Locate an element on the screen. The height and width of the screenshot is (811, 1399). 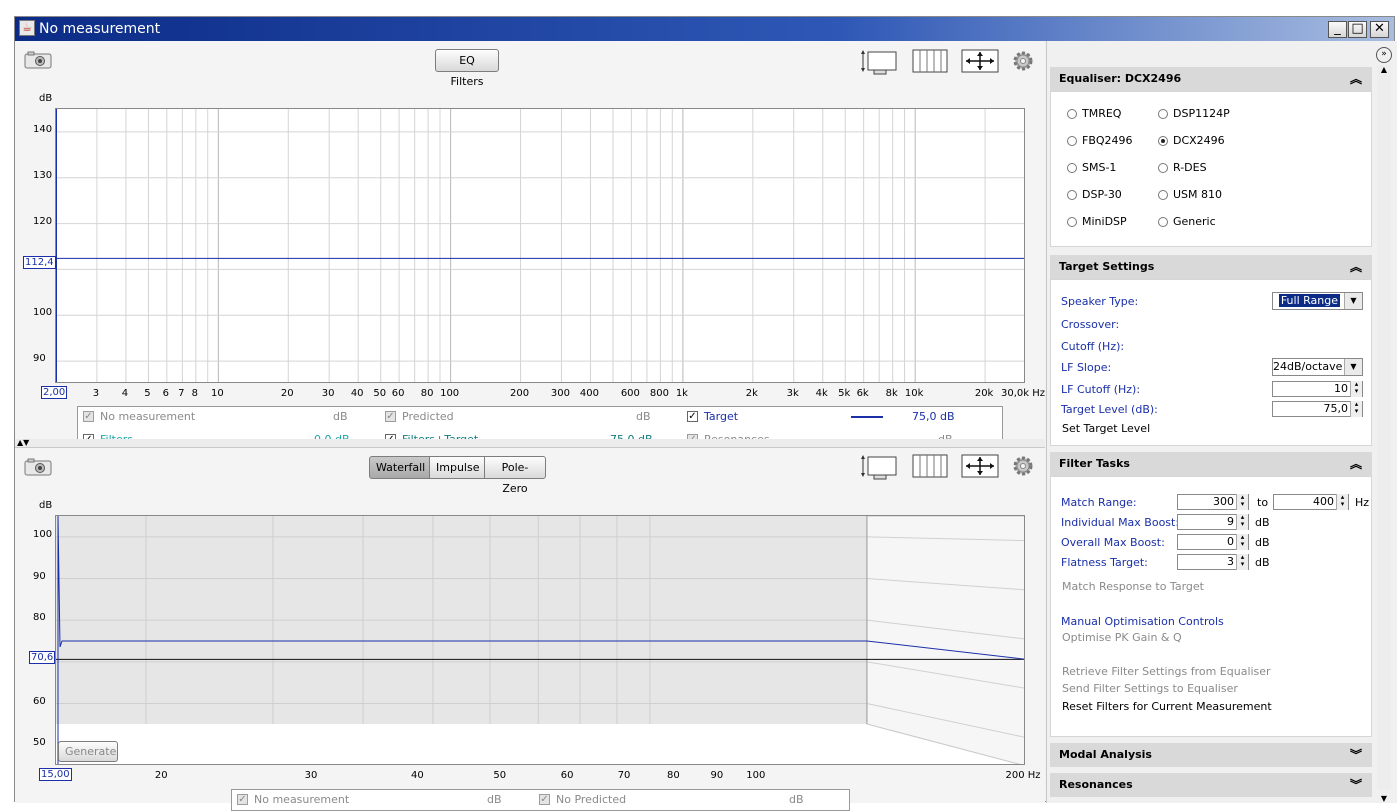
radio-label-fbq2496: FBQ2496 is located at coordinates (1107, 140).